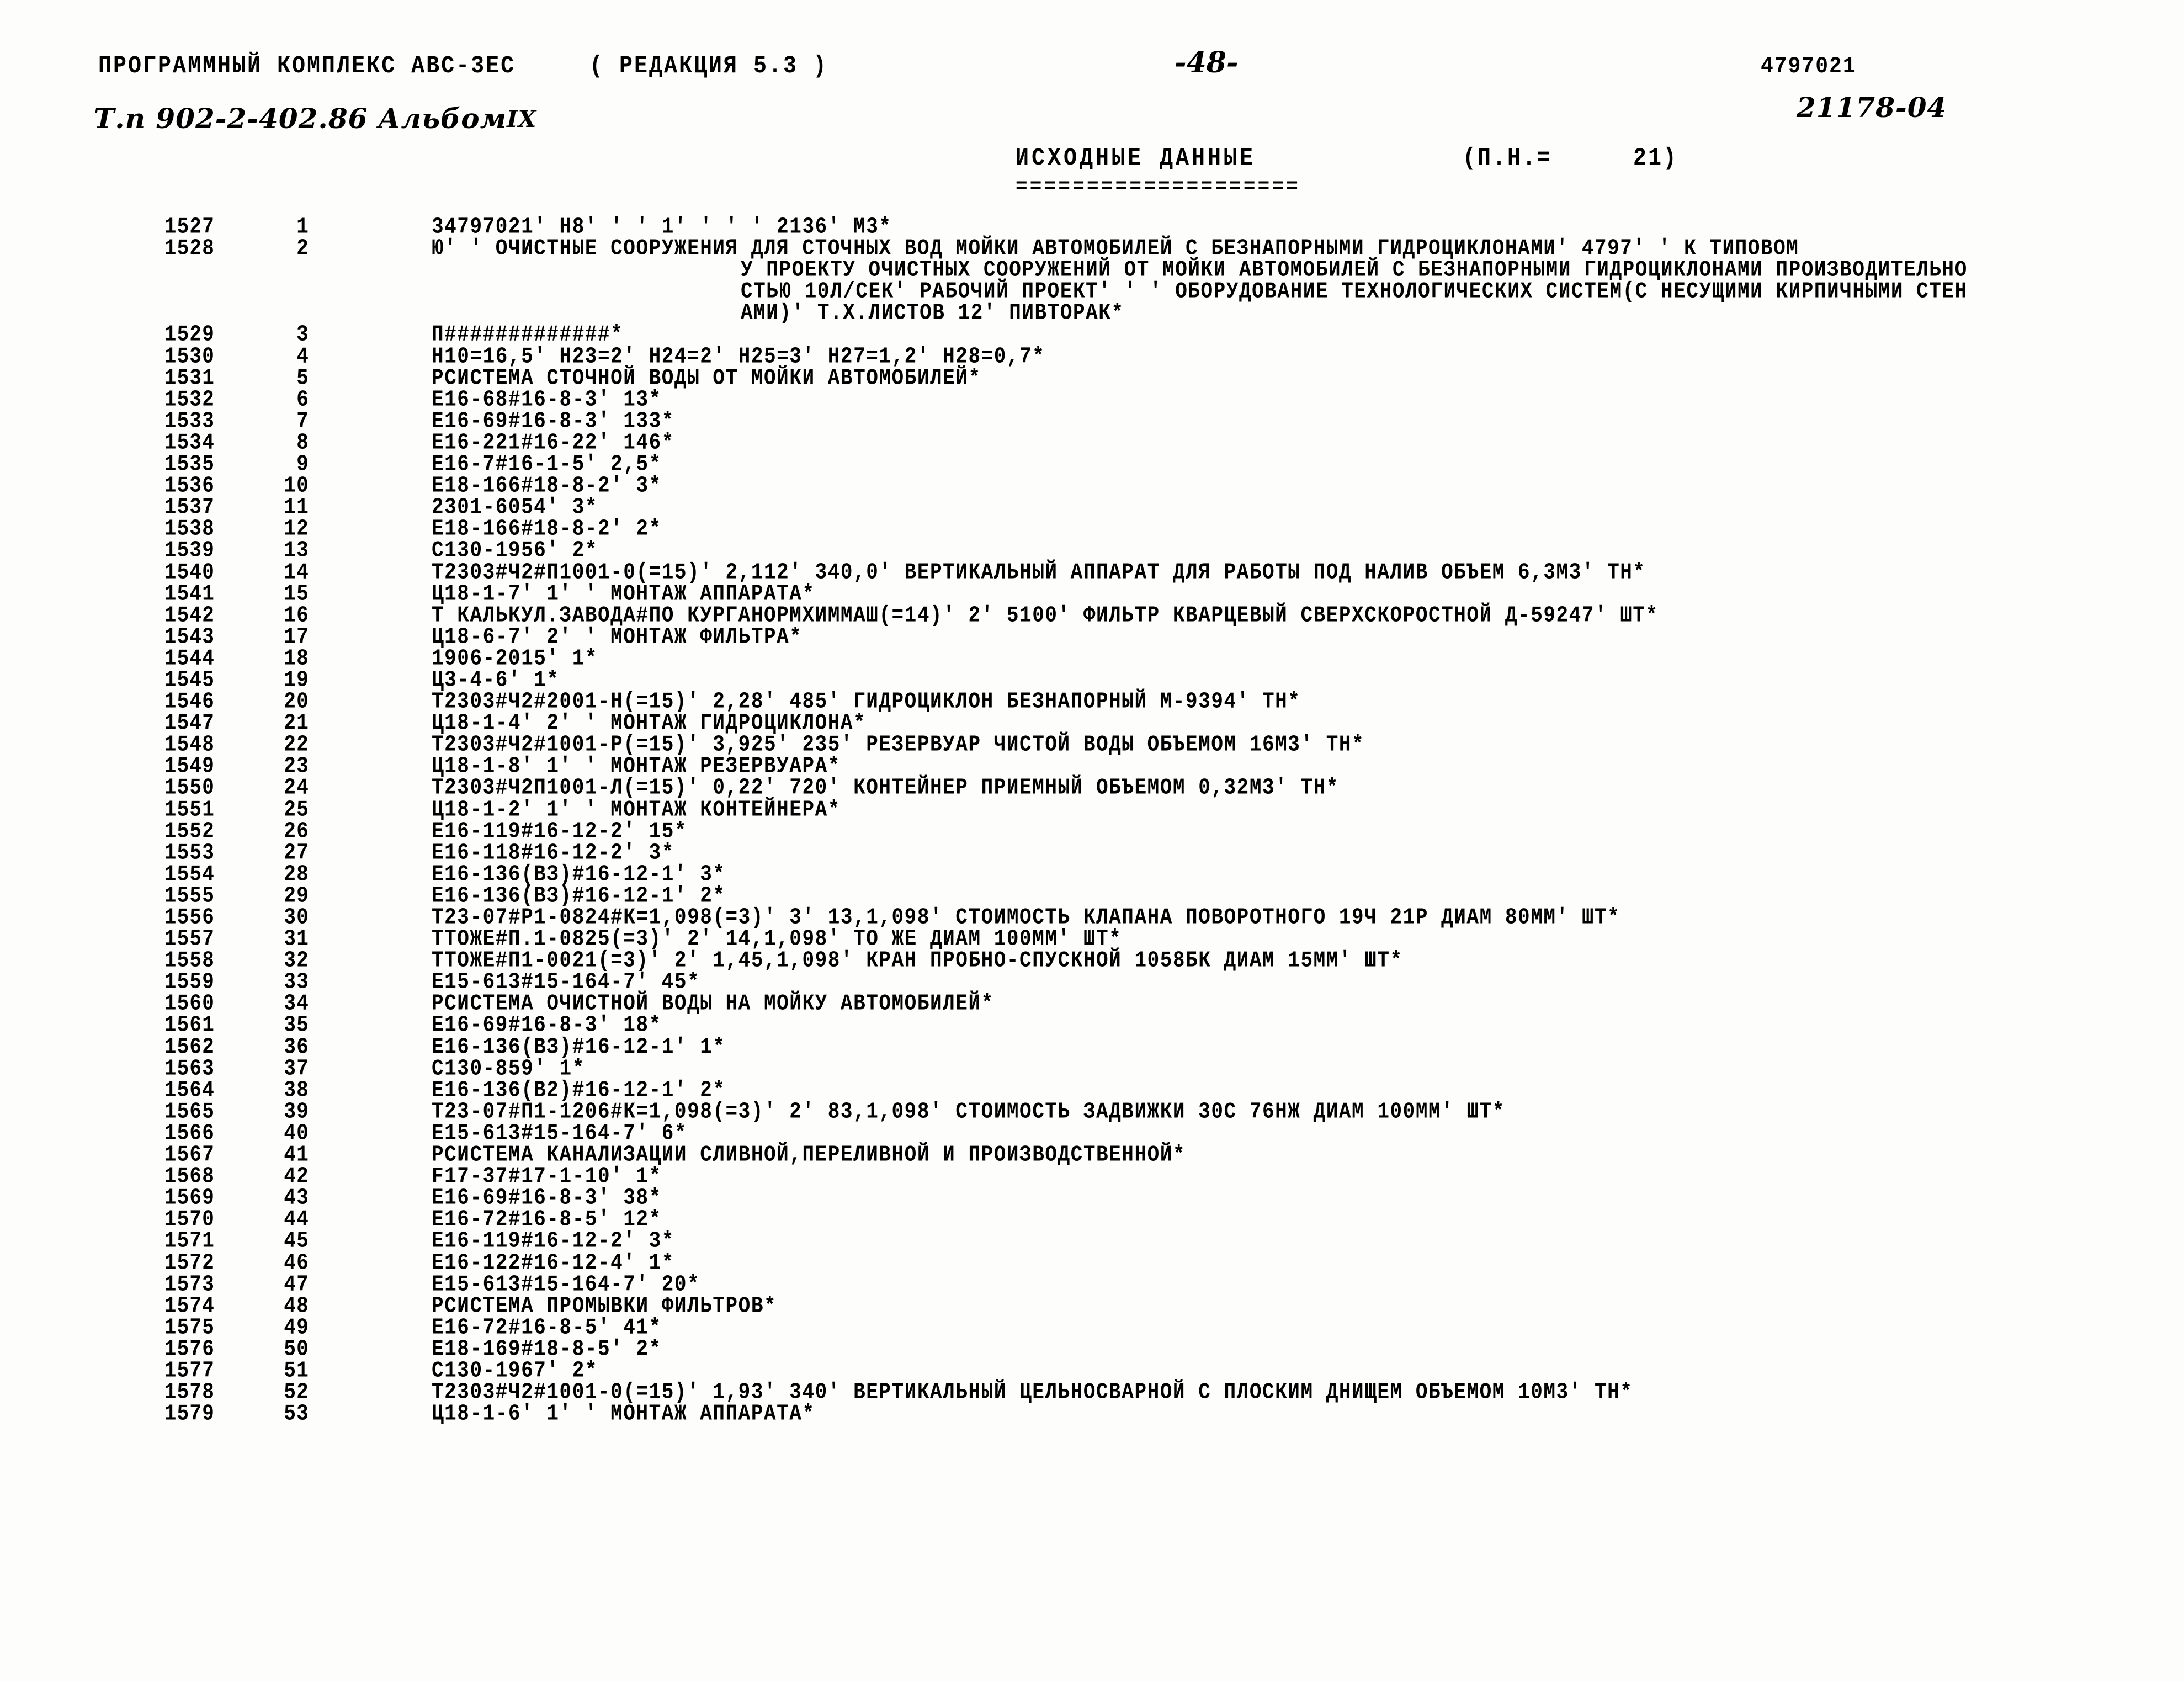 The width and height of the screenshot is (2184, 1682). I want to click on sequence-number: 1579, so click(189, 1414).